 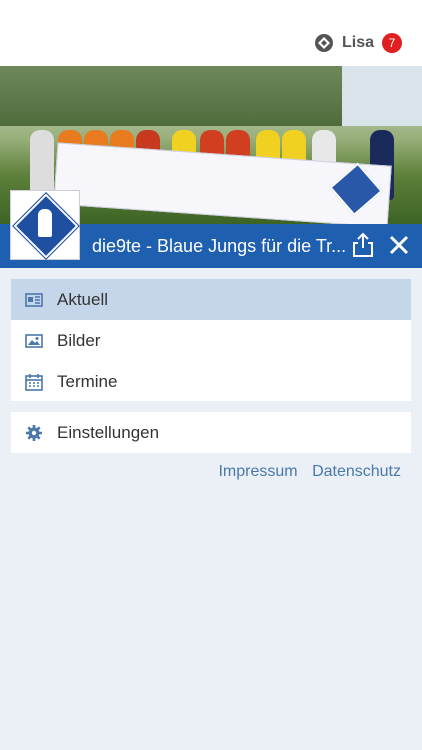 I want to click on menu-item-einstellungen: Einstellungen, so click(x=211, y=432).